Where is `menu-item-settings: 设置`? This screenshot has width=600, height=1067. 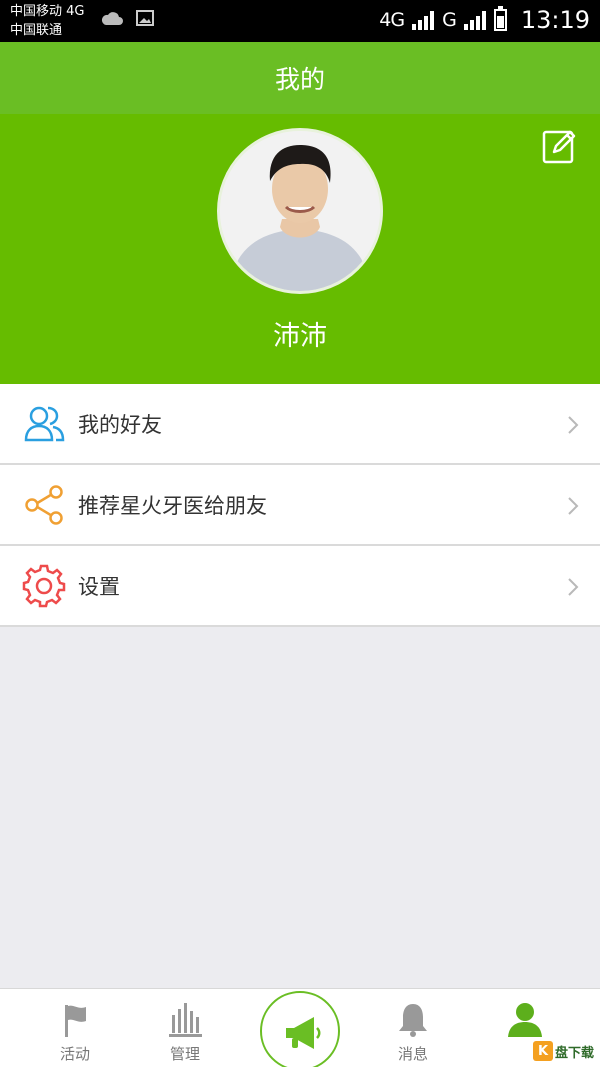
menu-item-settings: 设置 is located at coordinates (300, 586).